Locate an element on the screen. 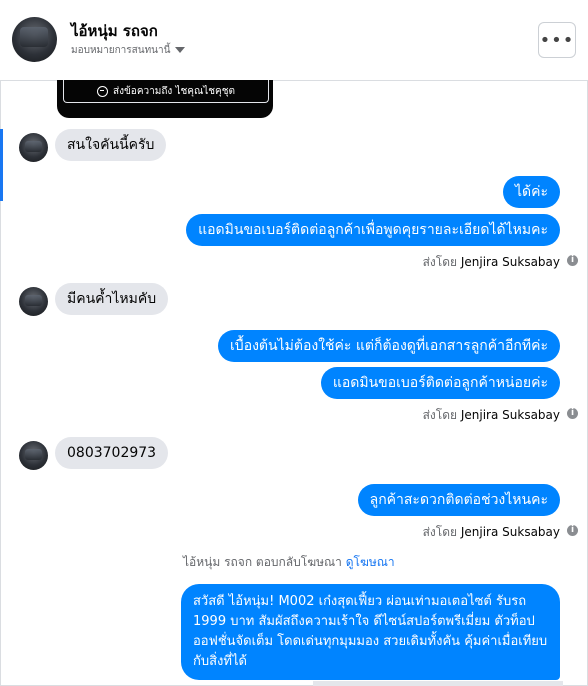  ad-reply-text: ไอ้หนุ่ม รถจก ตอบกลับโฆษณา is located at coordinates (262, 562).